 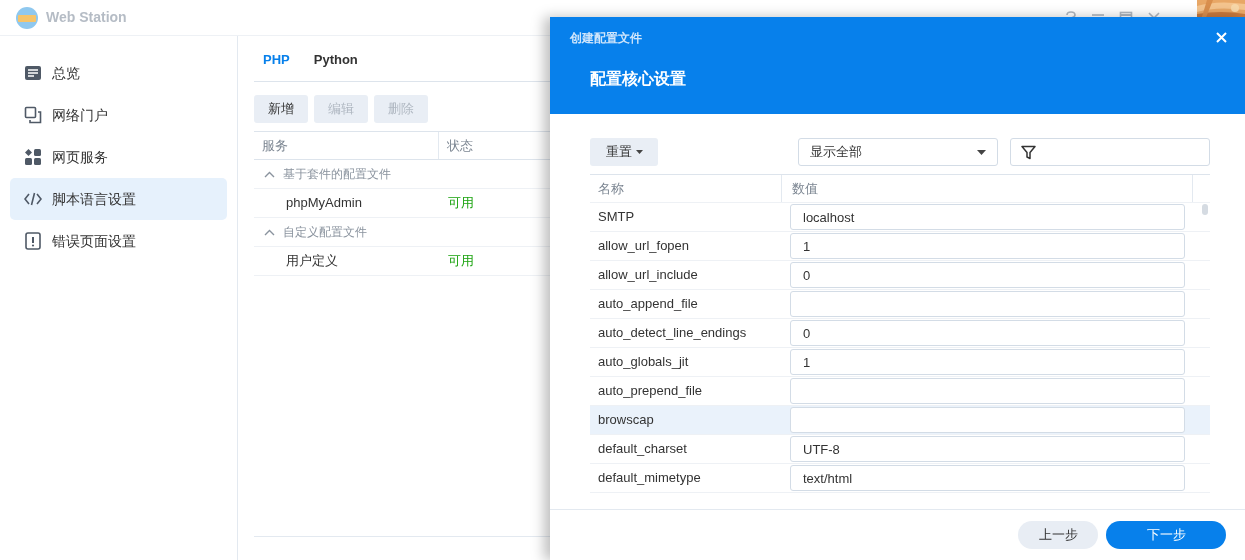 What do you see at coordinates (276, 65) in the screenshot?
I see `tab: PHP` at bounding box center [276, 65].